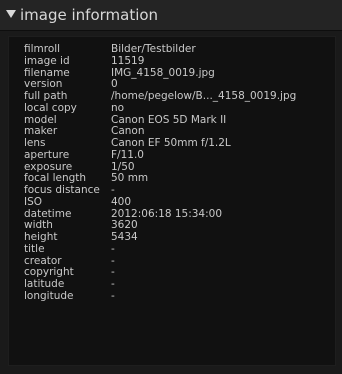  What do you see at coordinates (40, 120) in the screenshot?
I see `info-label: model` at bounding box center [40, 120].